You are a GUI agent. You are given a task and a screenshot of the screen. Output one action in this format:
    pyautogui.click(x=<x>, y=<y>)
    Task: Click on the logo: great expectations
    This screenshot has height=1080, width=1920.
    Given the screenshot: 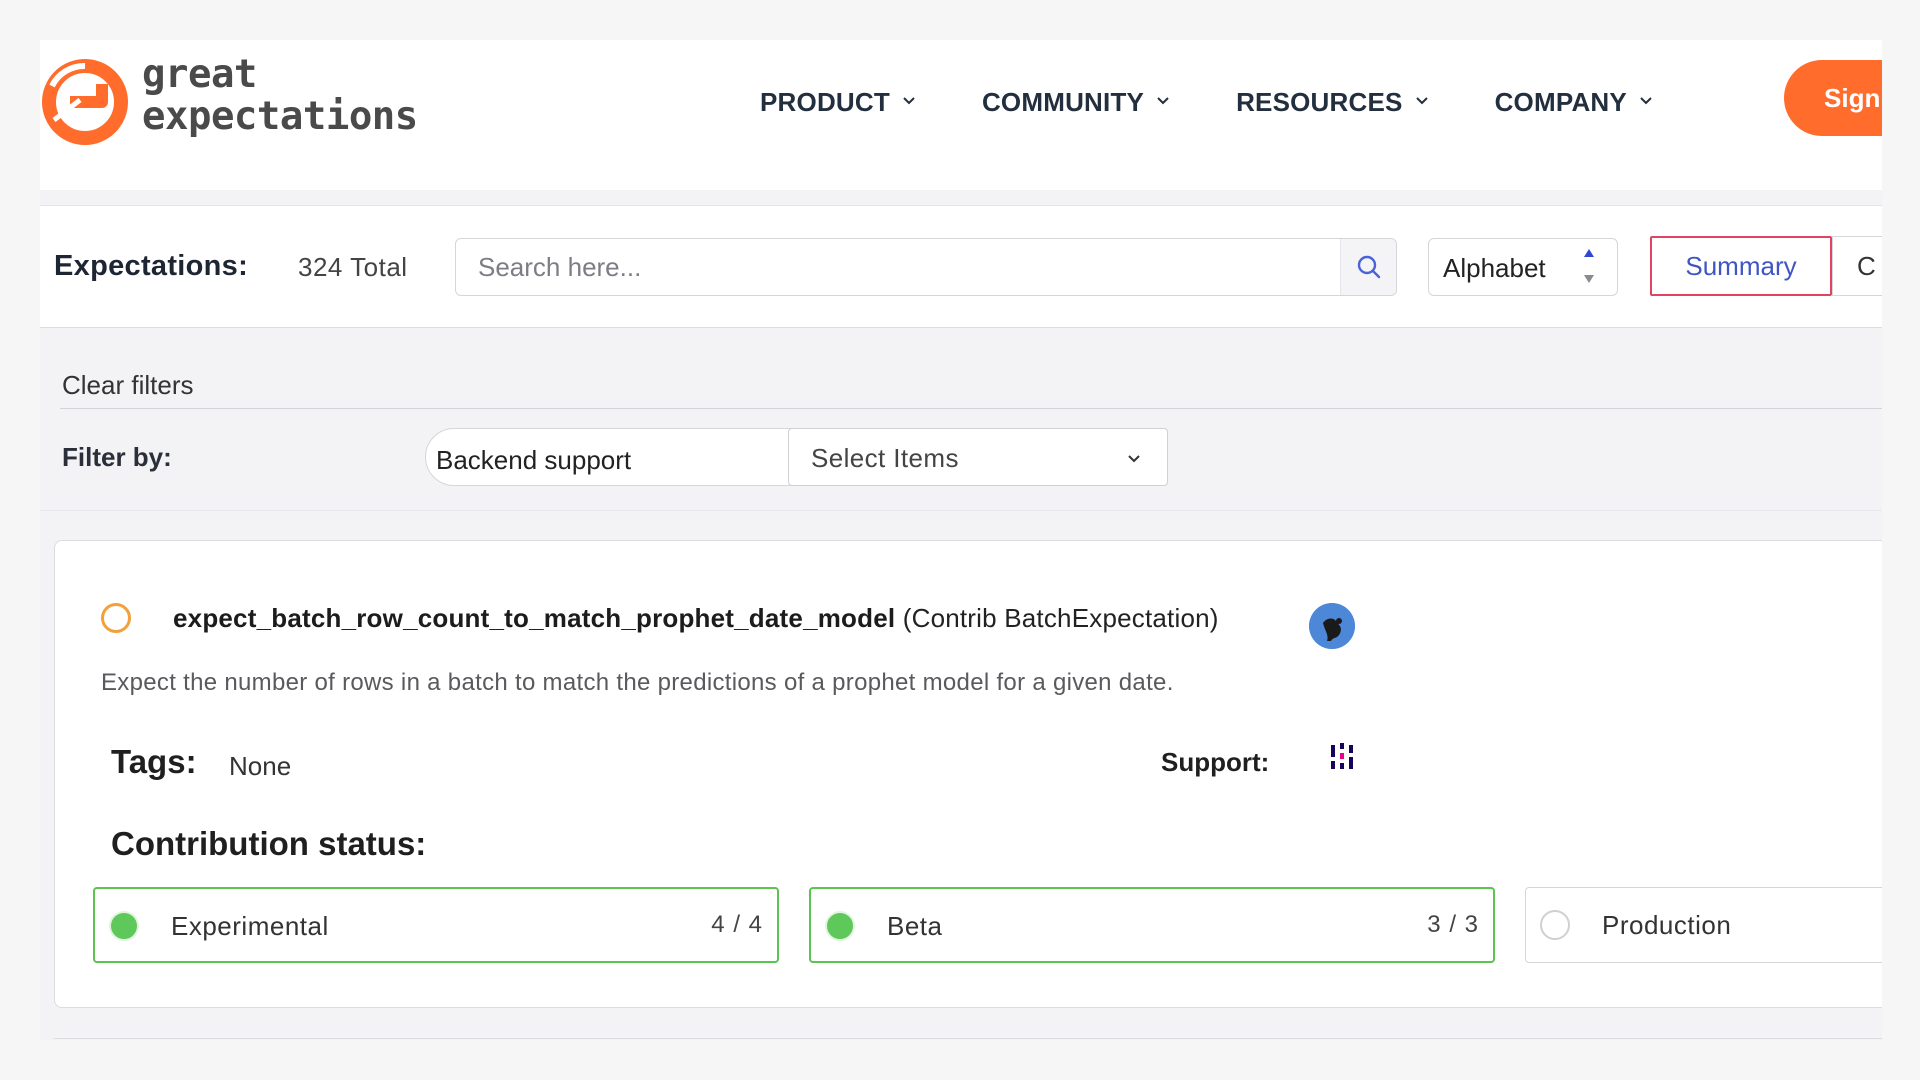 What is the action you would take?
    pyautogui.click(x=255, y=100)
    